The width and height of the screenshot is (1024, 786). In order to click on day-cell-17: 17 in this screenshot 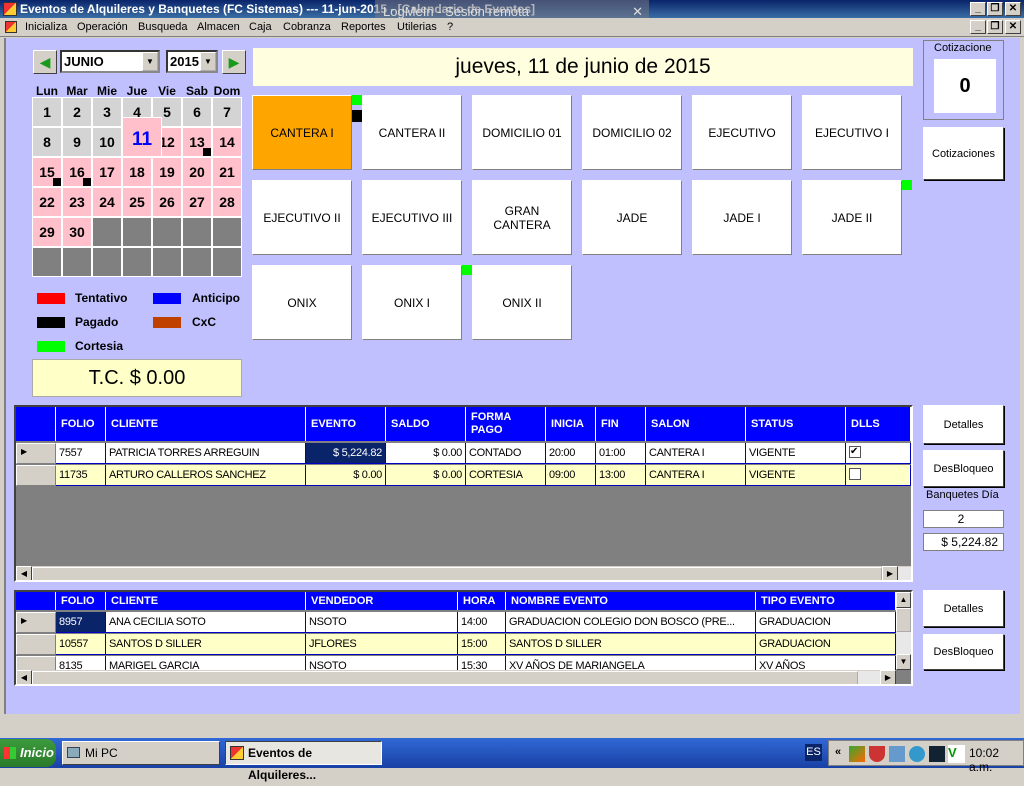, I will do `click(107, 172)`.